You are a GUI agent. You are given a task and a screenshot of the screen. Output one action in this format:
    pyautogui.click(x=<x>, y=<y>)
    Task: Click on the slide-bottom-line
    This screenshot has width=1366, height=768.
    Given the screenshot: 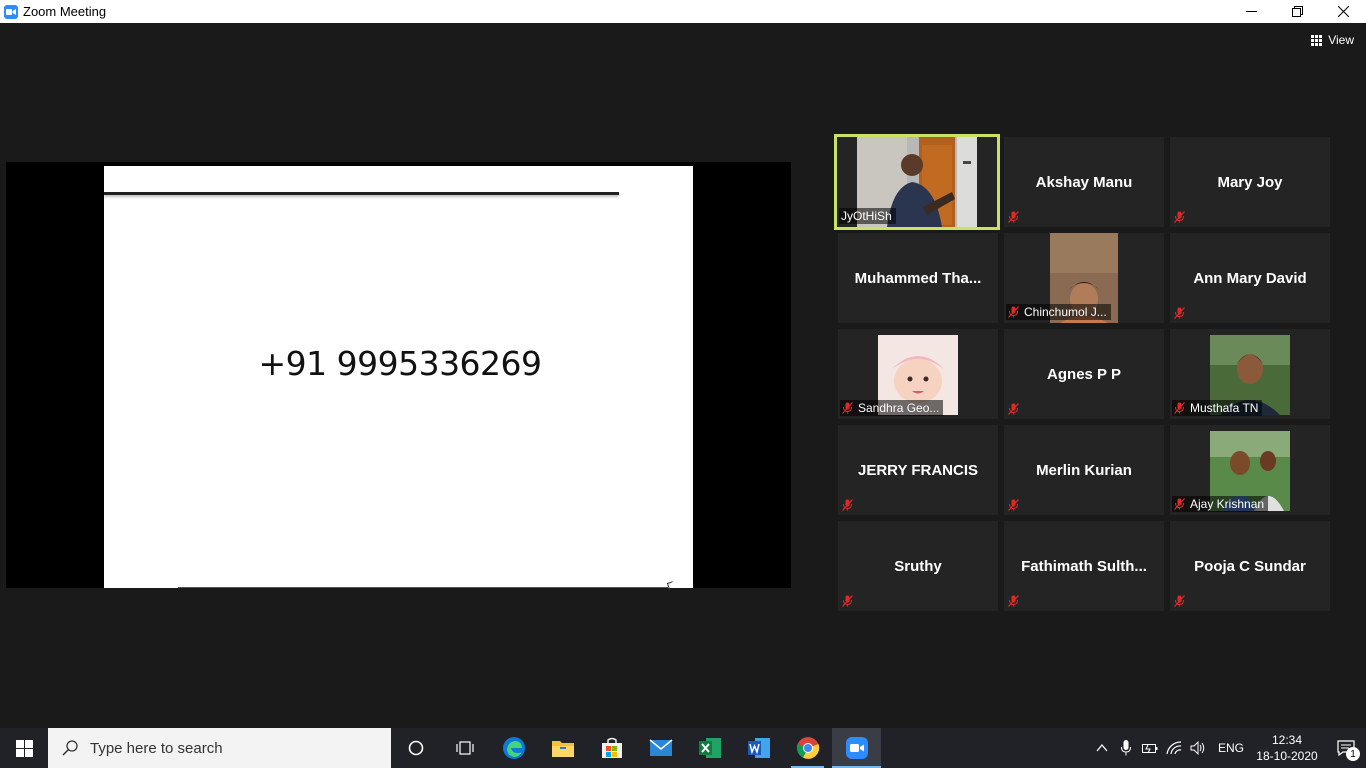 What is the action you would take?
    pyautogui.click(x=423, y=587)
    